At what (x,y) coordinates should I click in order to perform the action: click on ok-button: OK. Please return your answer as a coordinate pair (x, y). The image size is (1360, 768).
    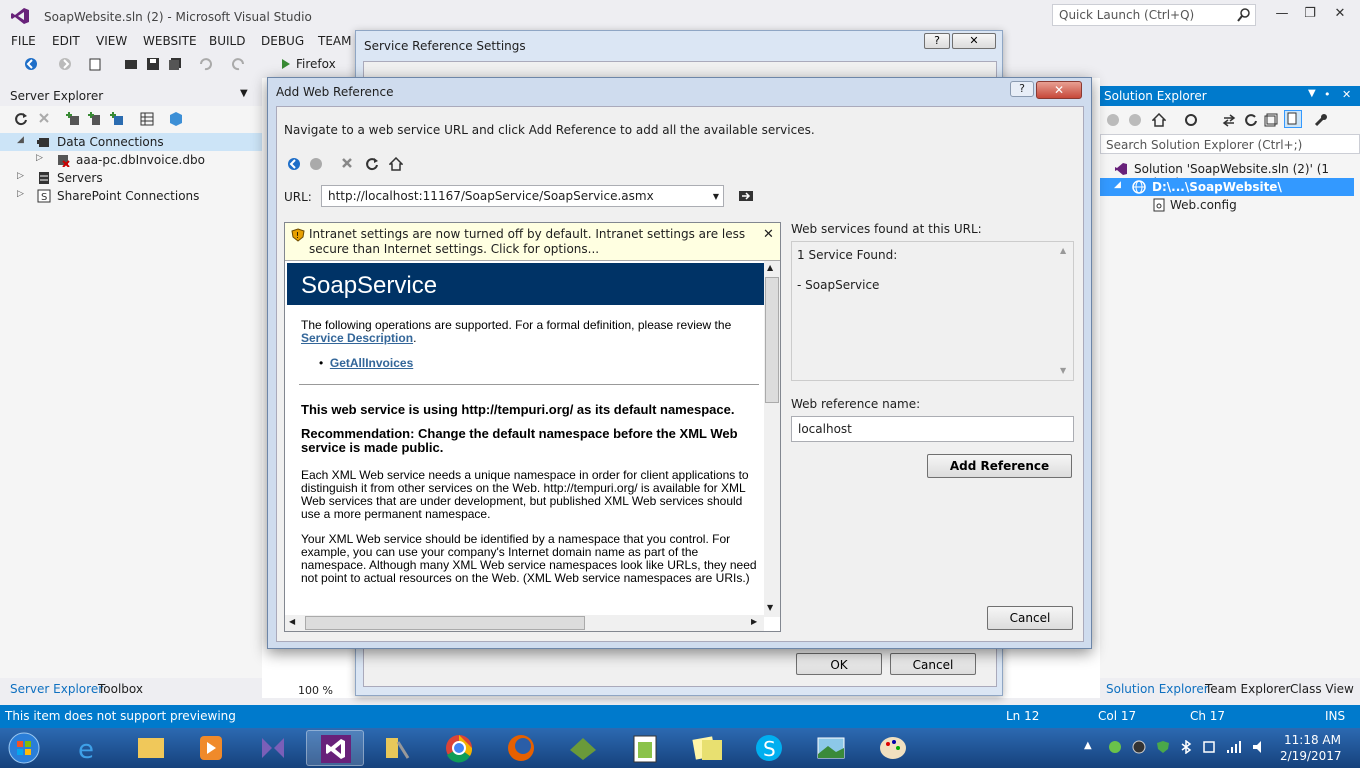
    Looking at the image, I should click on (839, 664).